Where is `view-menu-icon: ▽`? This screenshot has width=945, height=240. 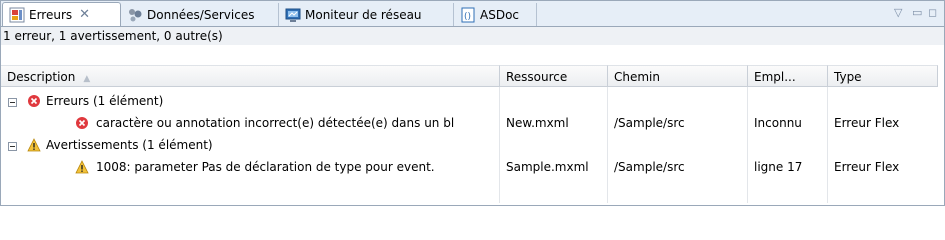
view-menu-icon: ▽ is located at coordinates (898, 12).